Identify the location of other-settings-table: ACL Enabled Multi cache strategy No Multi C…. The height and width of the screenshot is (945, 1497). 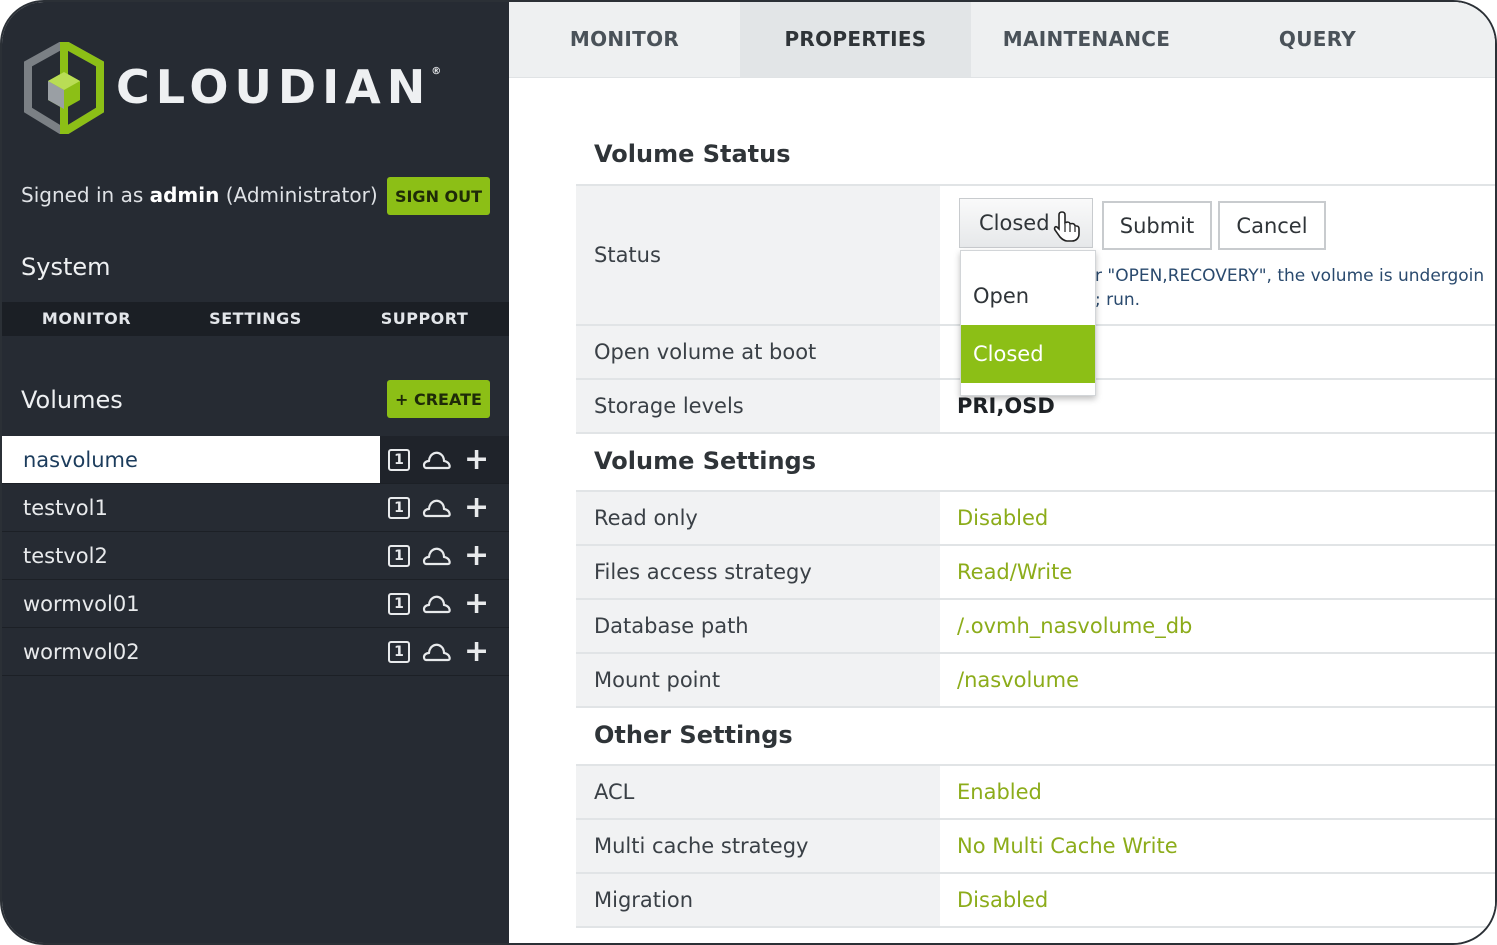
(1035, 846).